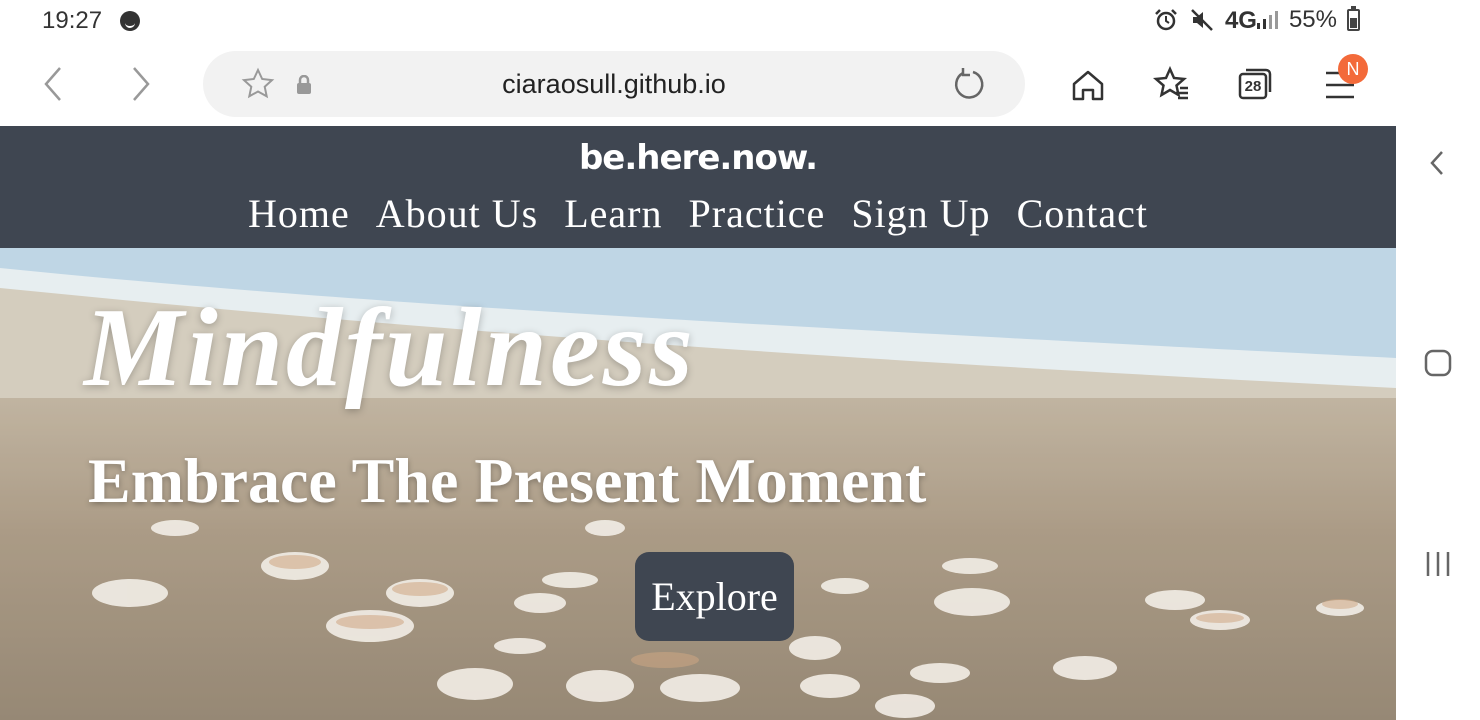  I want to click on hero-title: Mindfulness, so click(390, 348).